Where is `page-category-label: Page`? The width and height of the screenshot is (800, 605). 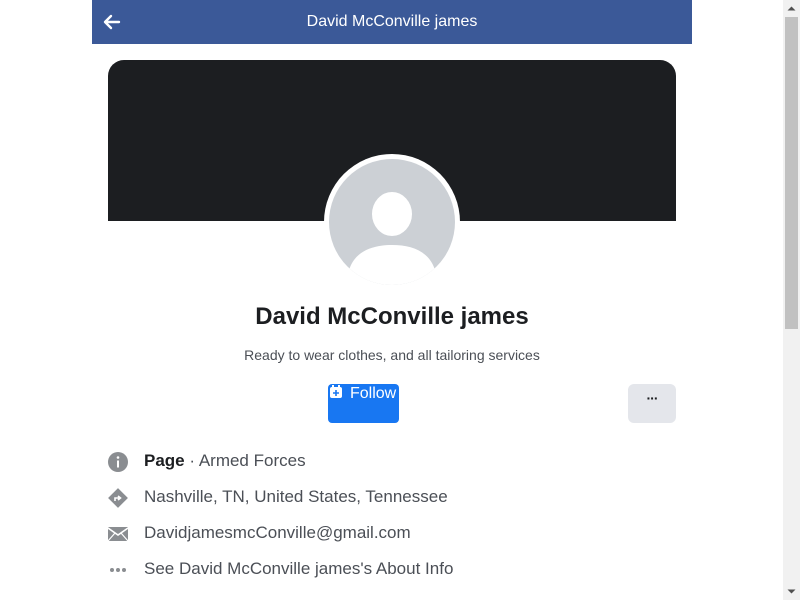 page-category-label: Page is located at coordinates (164, 460).